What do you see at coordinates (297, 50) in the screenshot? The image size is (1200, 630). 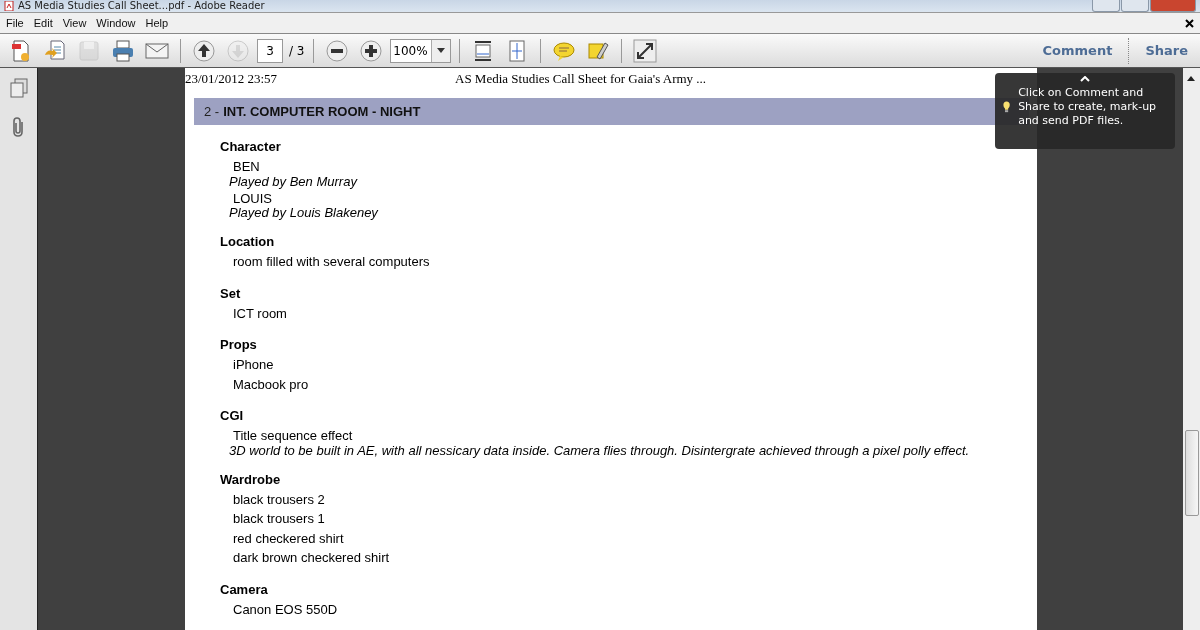 I see `page-total: / 3` at bounding box center [297, 50].